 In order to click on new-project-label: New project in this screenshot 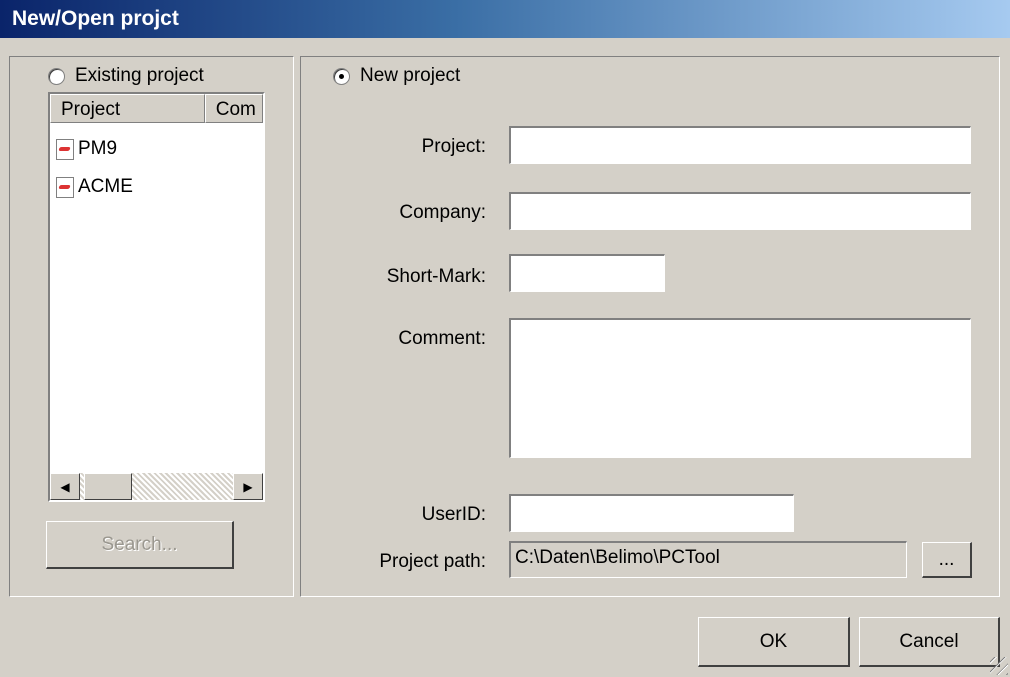, I will do `click(410, 75)`.